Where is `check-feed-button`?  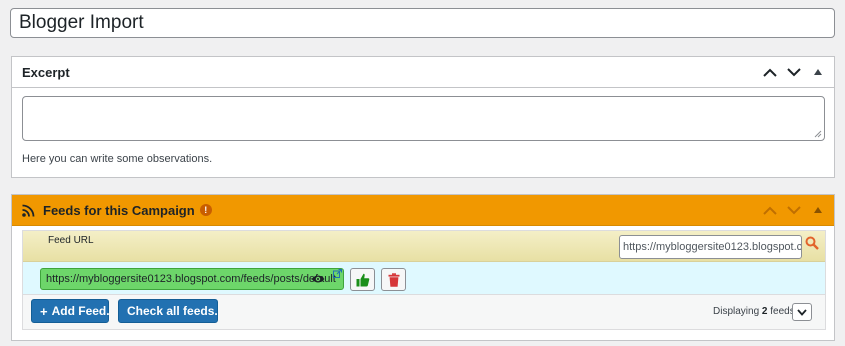 check-feed-button is located at coordinates (362, 279).